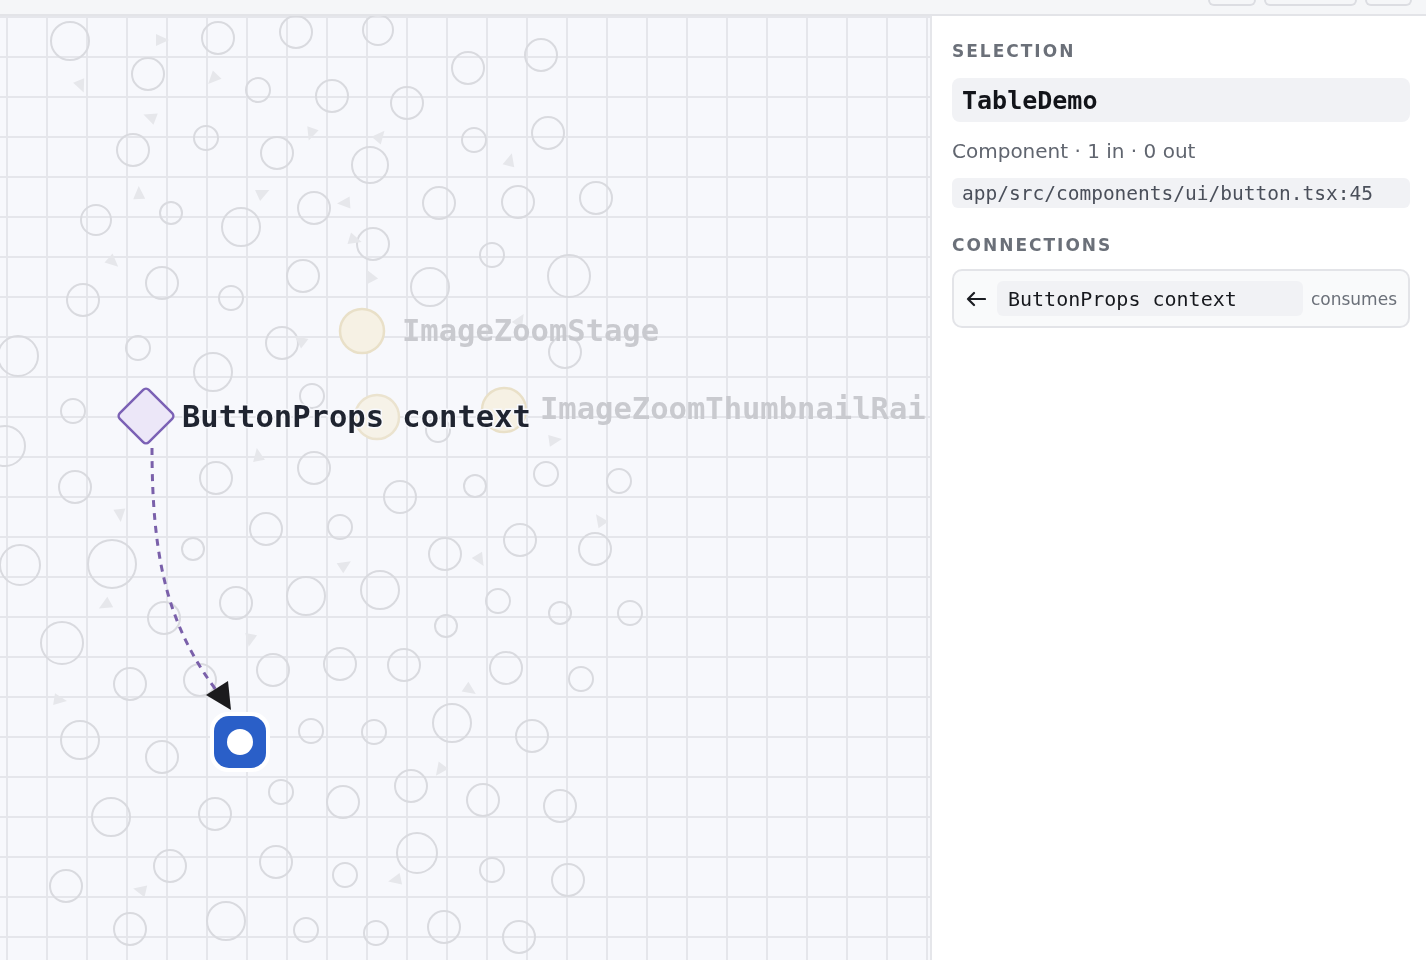 Image resolution: width=1426 pixels, height=960 pixels. What do you see at coordinates (1181, 100) in the screenshot?
I see `selected-name: TableDemo` at bounding box center [1181, 100].